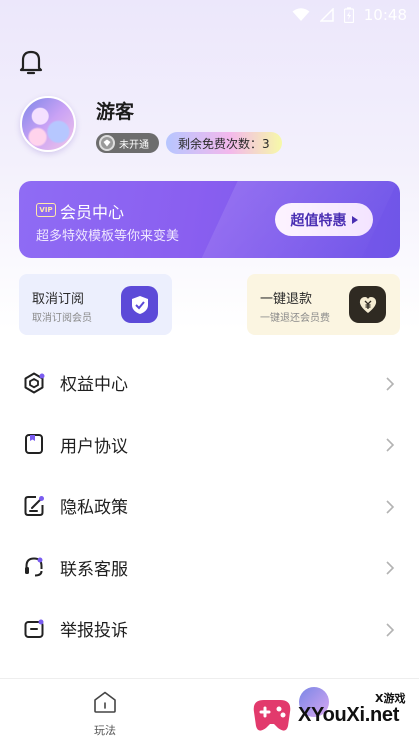 This screenshot has width=419, height=744. Describe the element at coordinates (272, 716) in the screenshot. I see `watermark-logo-icon` at that location.